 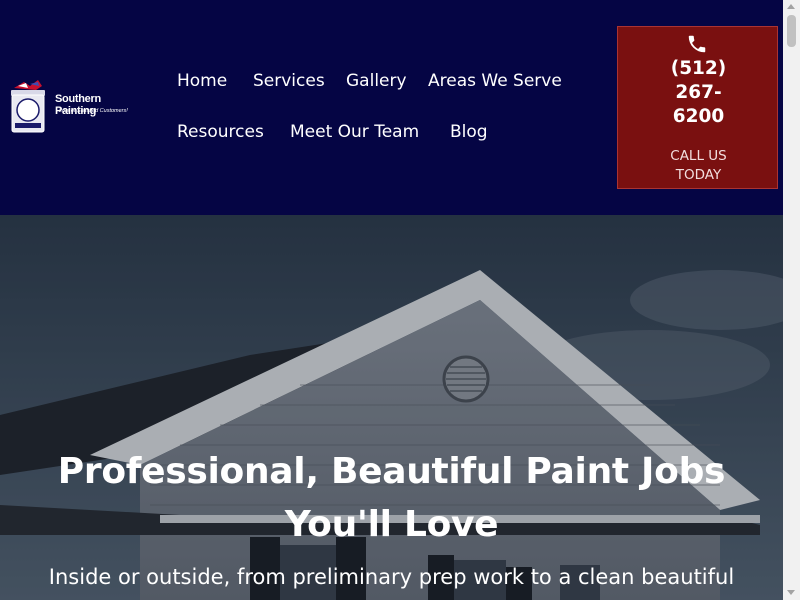 I want to click on phone-icon, so click(x=697, y=44).